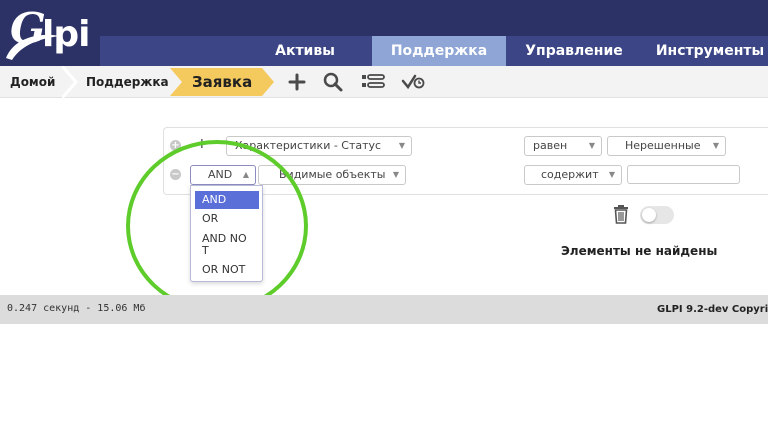 The height and width of the screenshot is (445, 768). What do you see at coordinates (66, 34) in the screenshot?
I see `logo-wordmark: lpi` at bounding box center [66, 34].